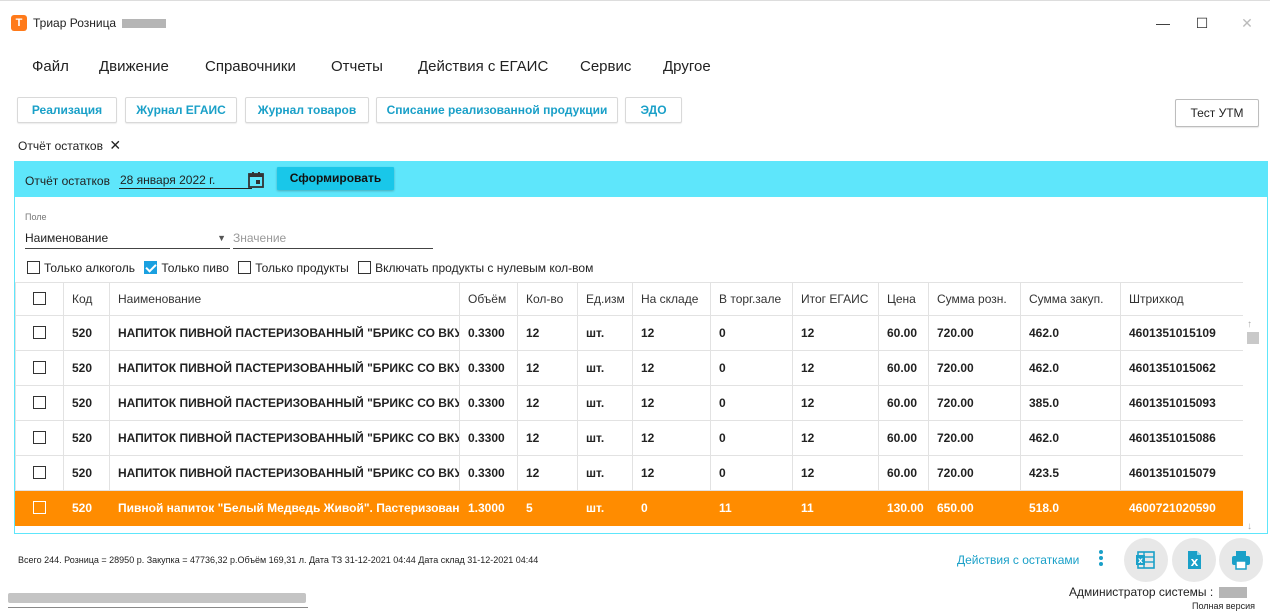  What do you see at coordinates (903, 508) in the screenshot?
I see `cell-price: 130.00` at bounding box center [903, 508].